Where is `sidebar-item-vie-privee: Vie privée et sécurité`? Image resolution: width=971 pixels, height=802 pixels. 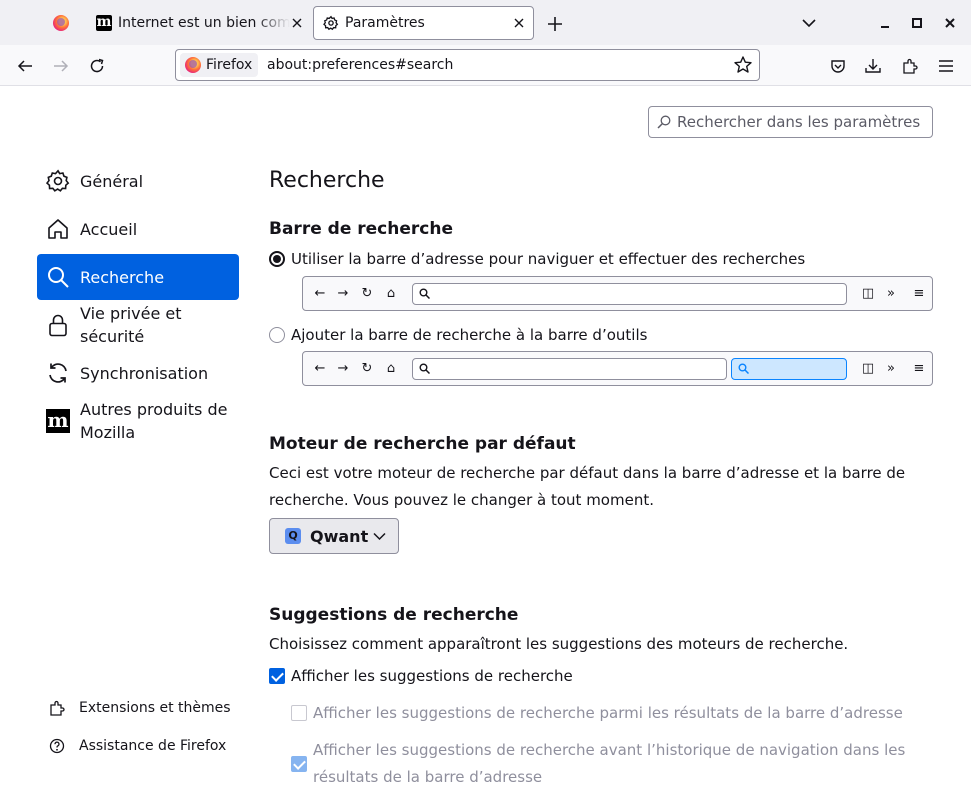
sidebar-item-vie-privee: Vie privée et sécurité is located at coordinates (138, 325).